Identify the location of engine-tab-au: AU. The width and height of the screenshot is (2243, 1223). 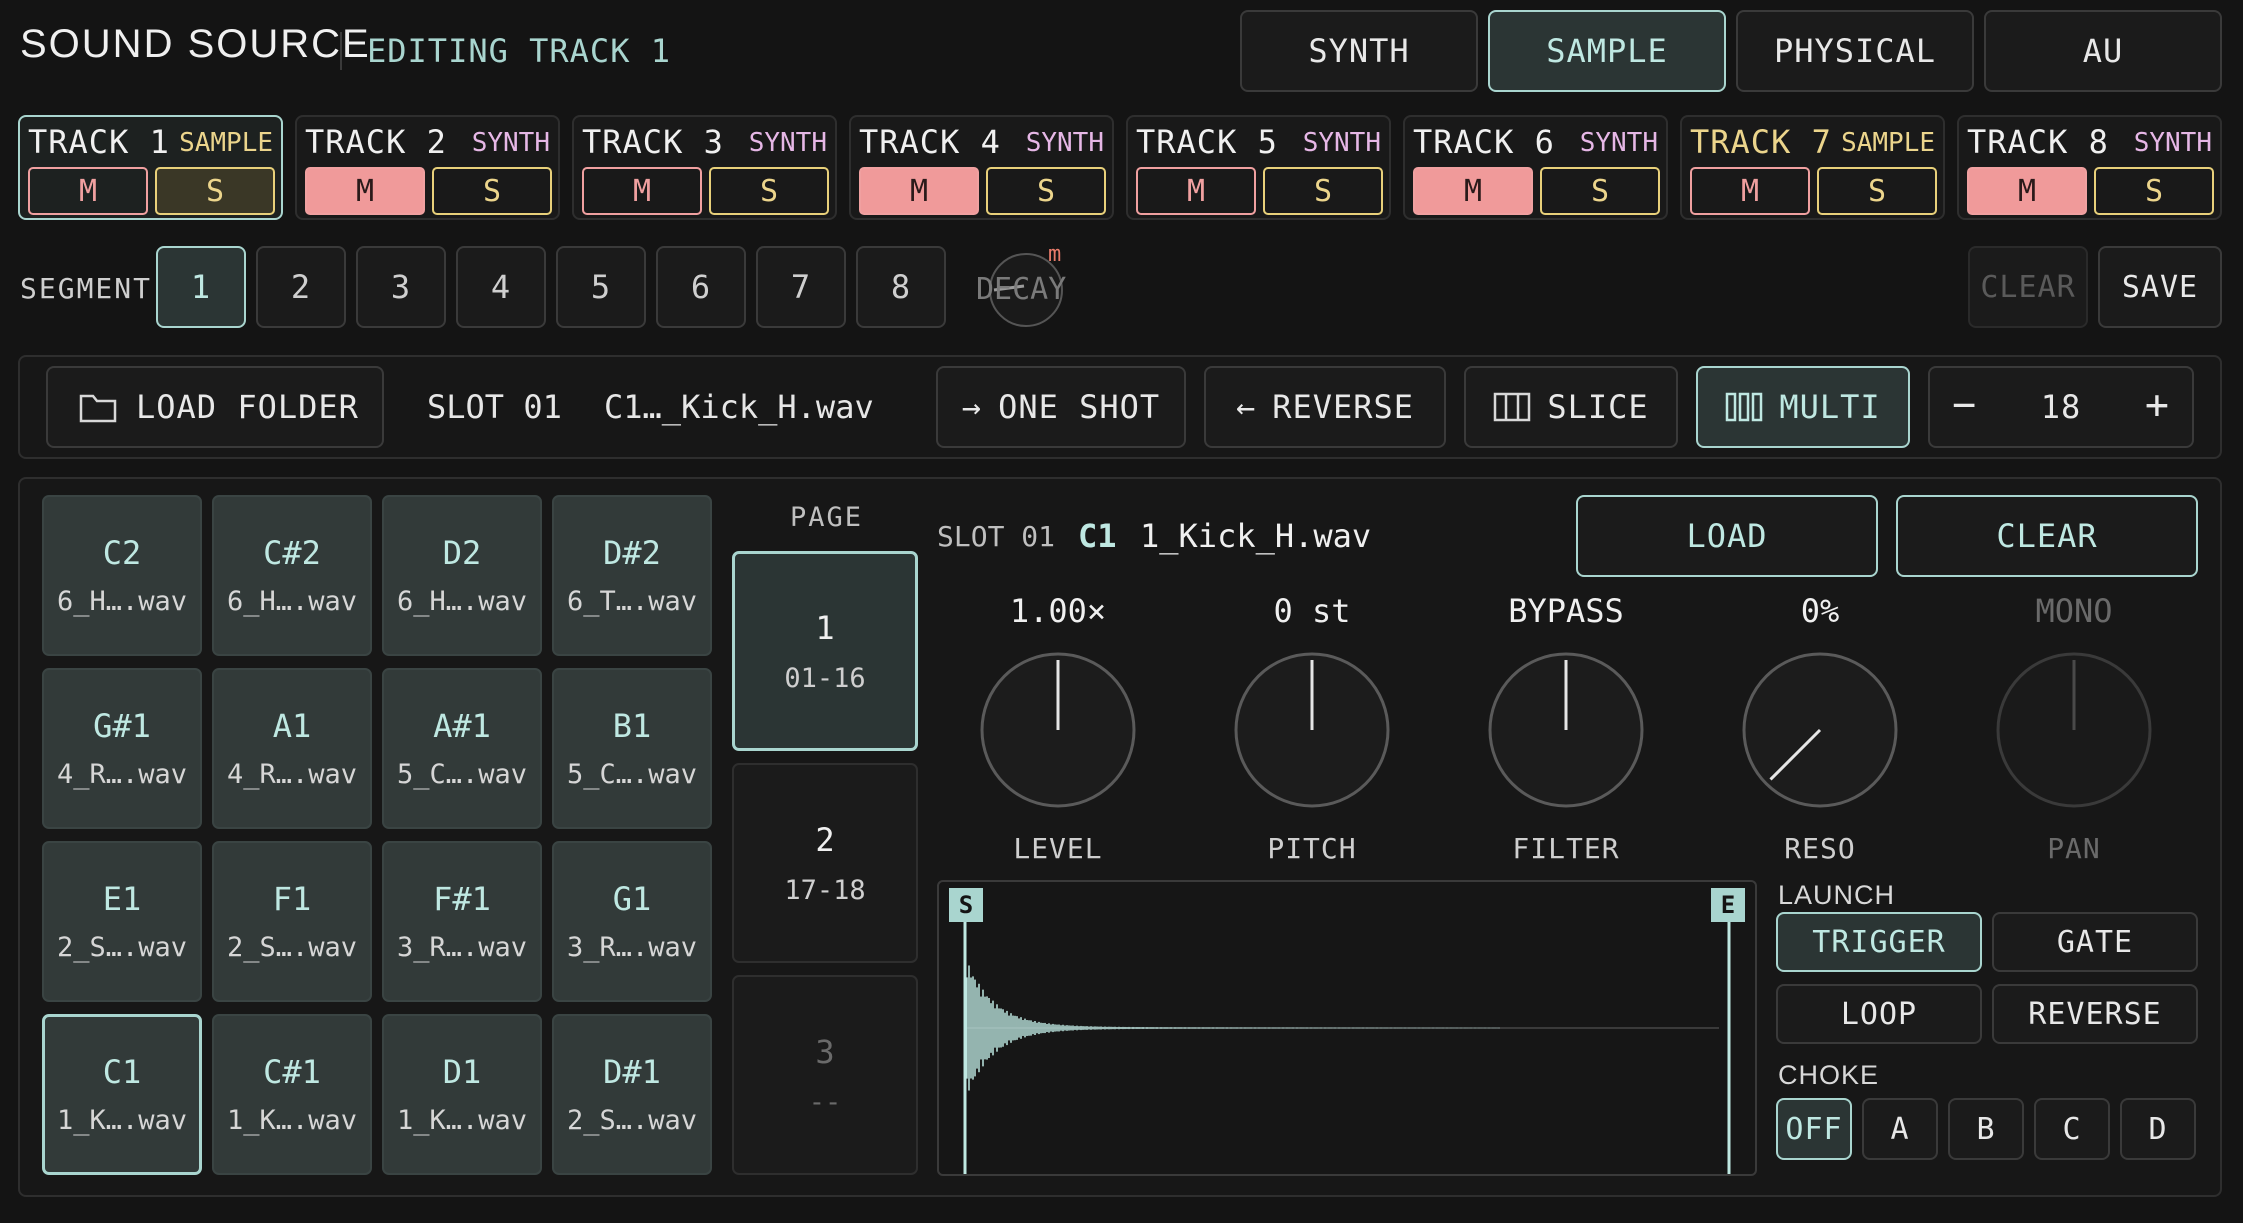
(2103, 51).